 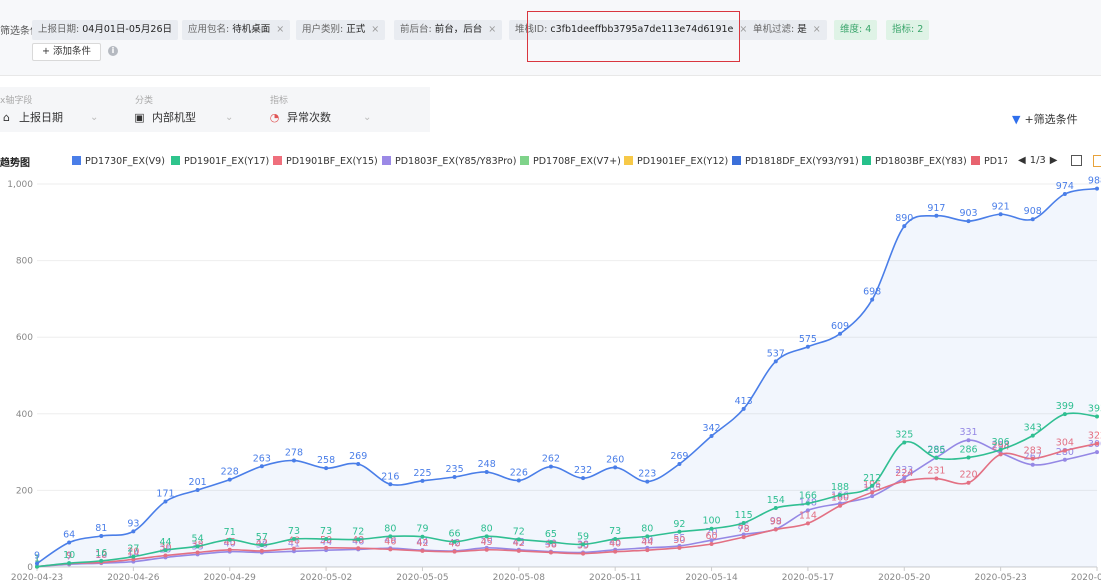 I want to click on data-label: 201, so click(x=198, y=482).